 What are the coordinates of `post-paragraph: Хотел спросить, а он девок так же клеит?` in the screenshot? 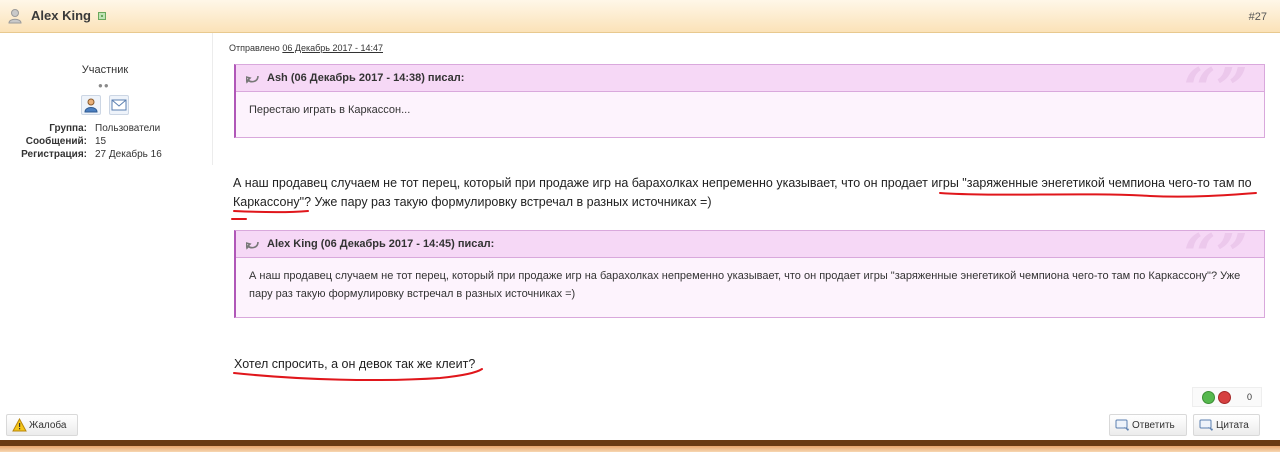 It's located at (355, 364).